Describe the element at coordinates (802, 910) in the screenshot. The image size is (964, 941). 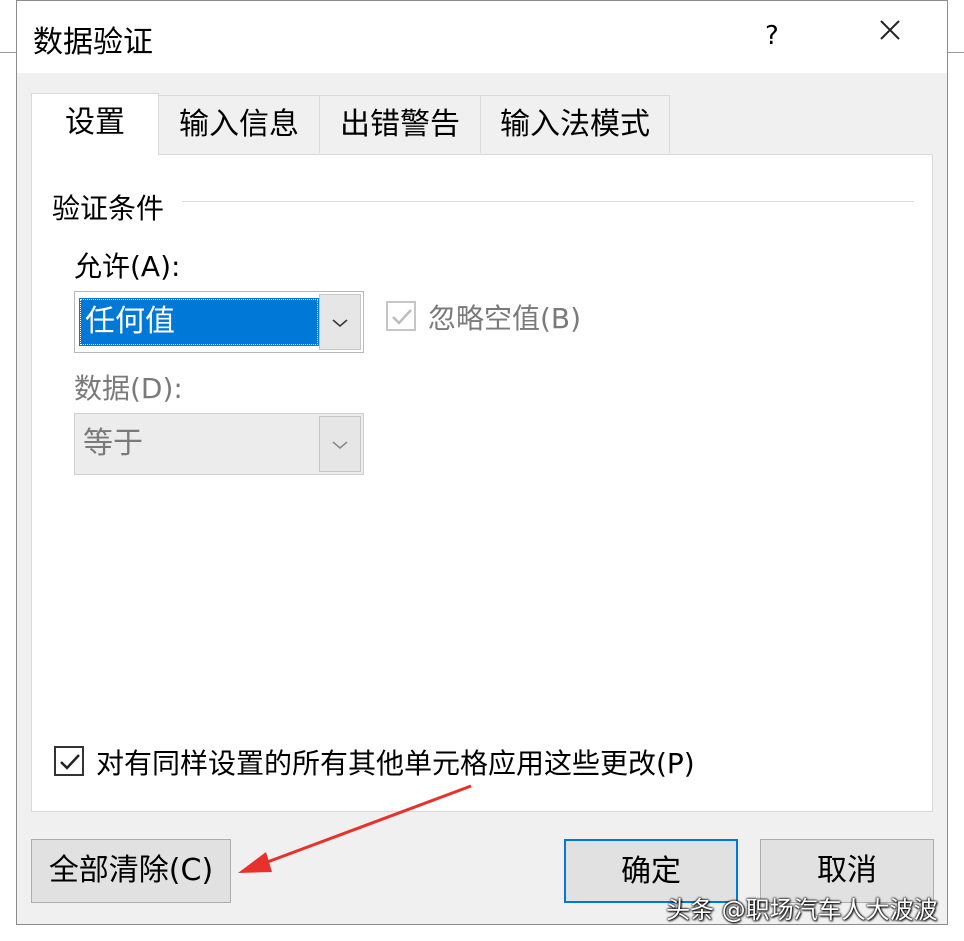
I see `watermark-text: 头条 @职场汽车人大波波` at that location.